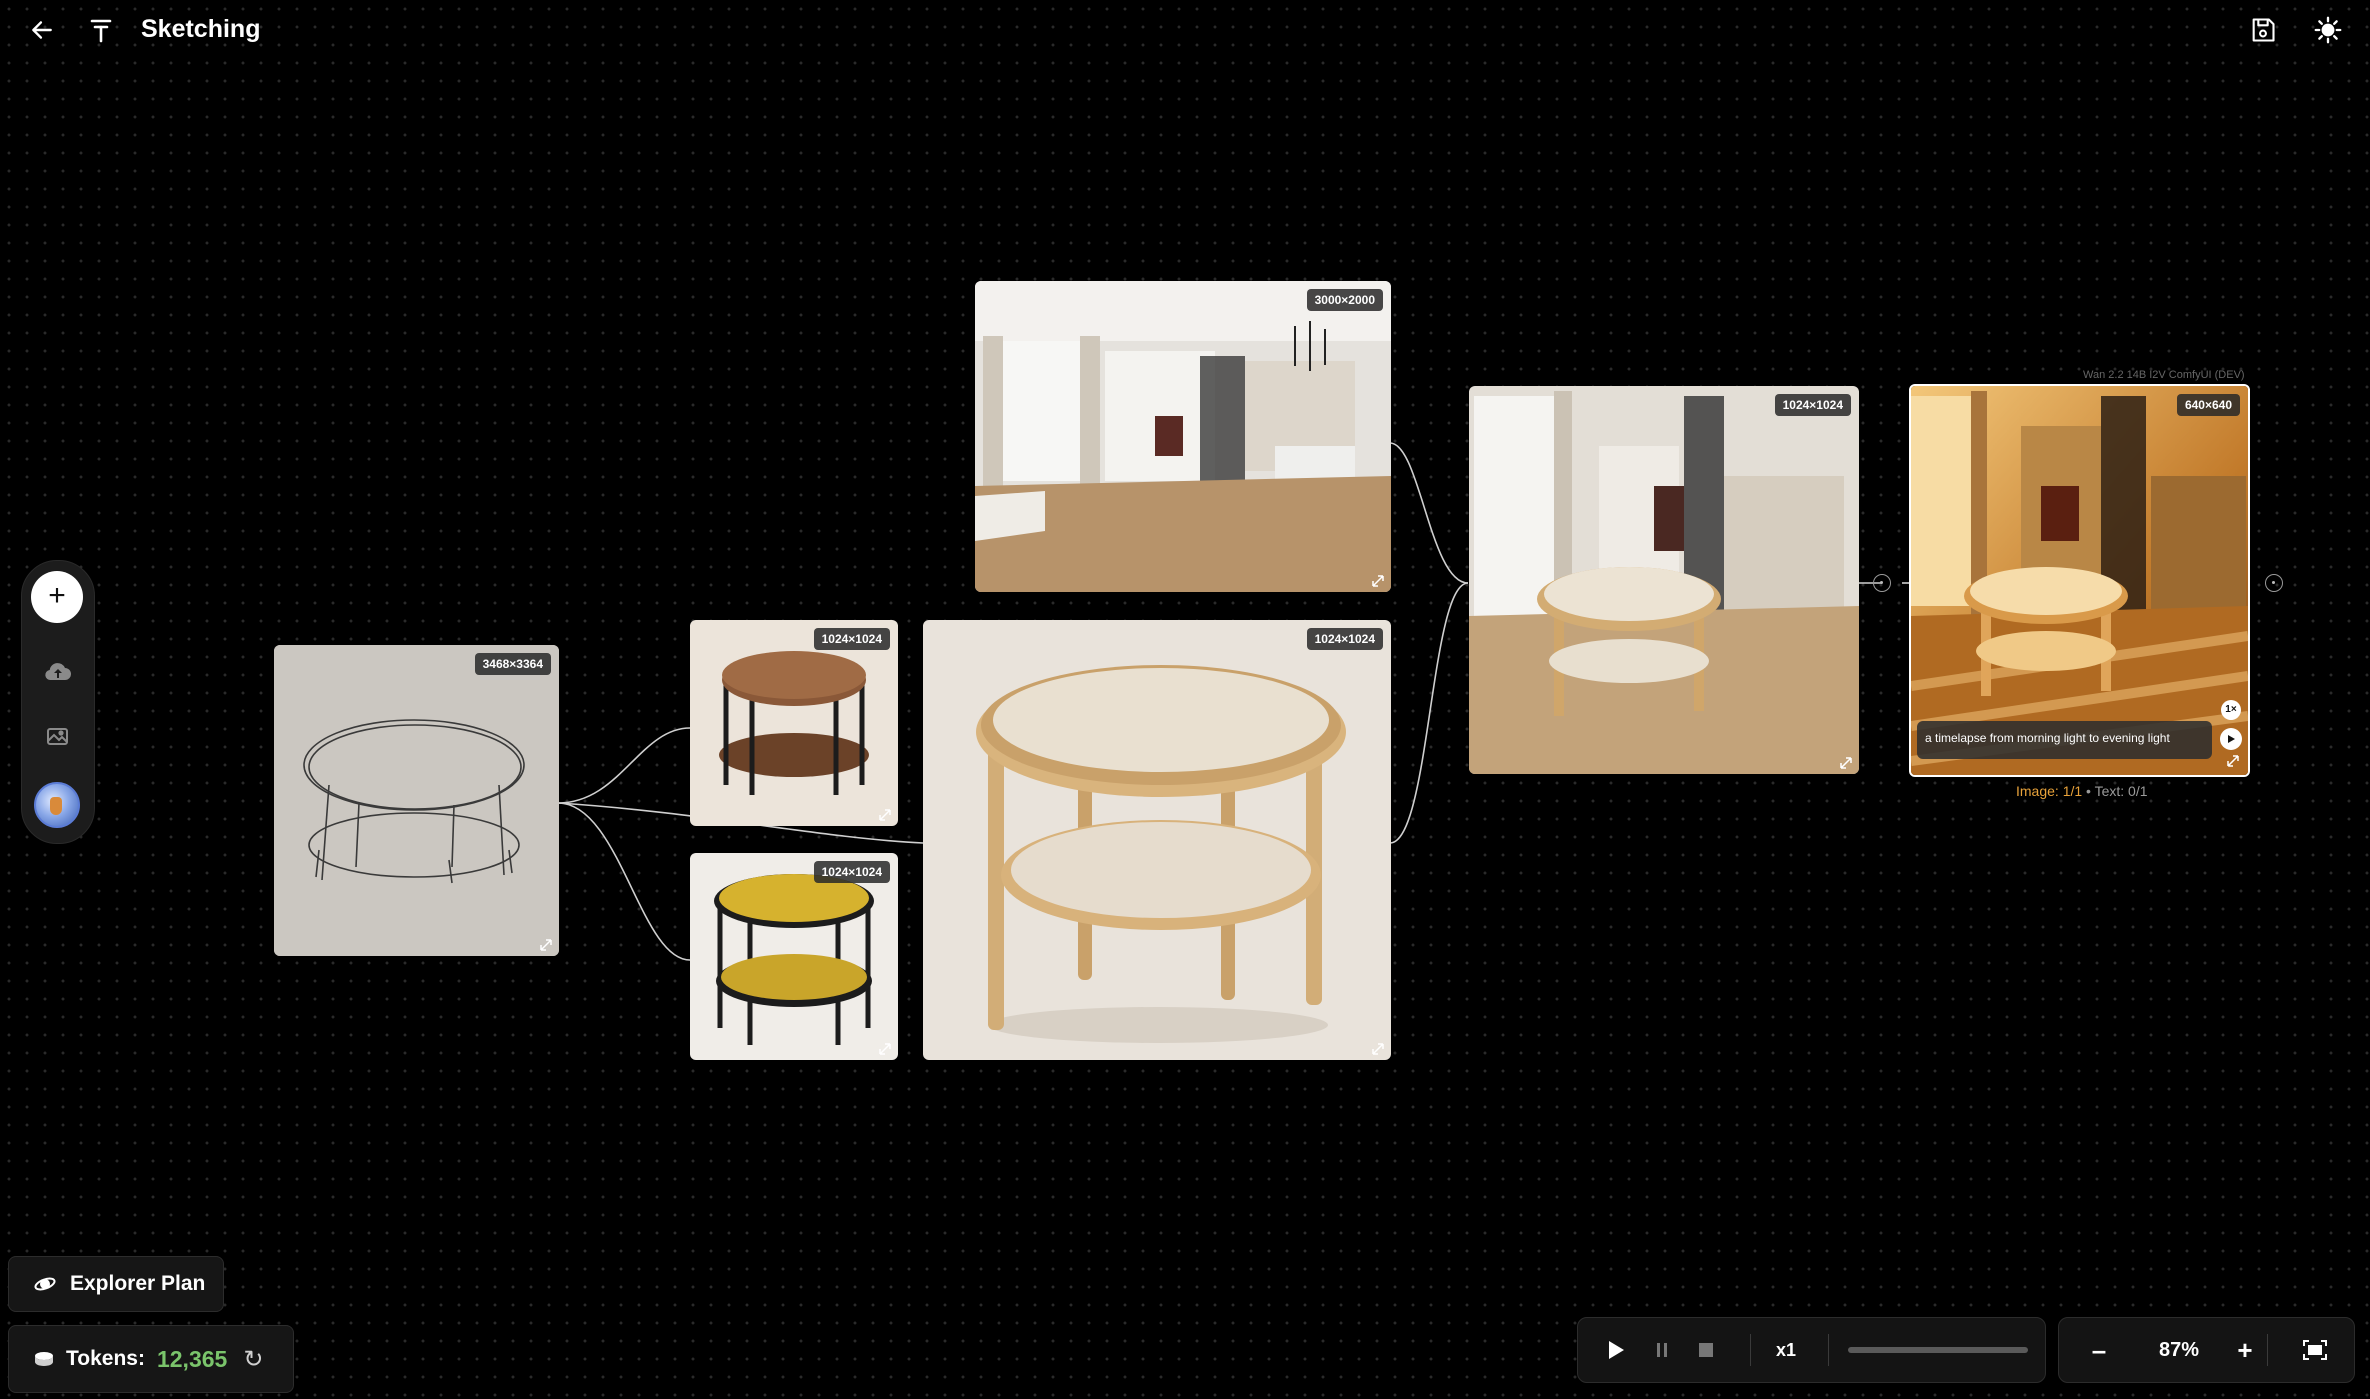  I want to click on tokens-label: Tokens:, so click(105, 1358).